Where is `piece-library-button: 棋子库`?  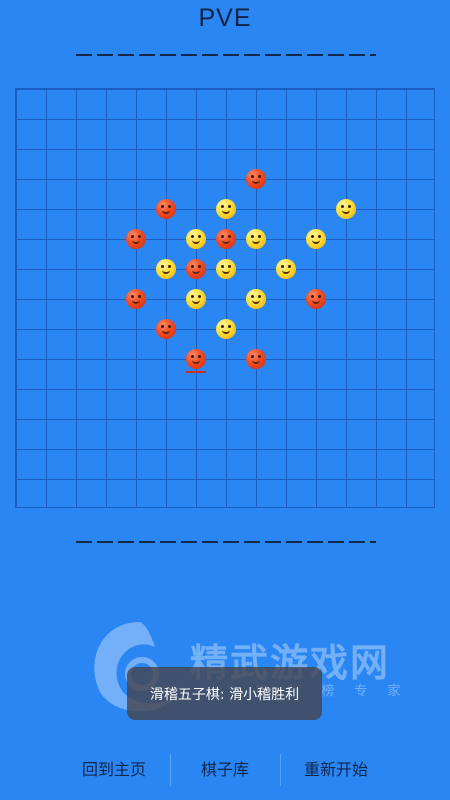 piece-library-button: 棋子库 is located at coordinates (225, 770).